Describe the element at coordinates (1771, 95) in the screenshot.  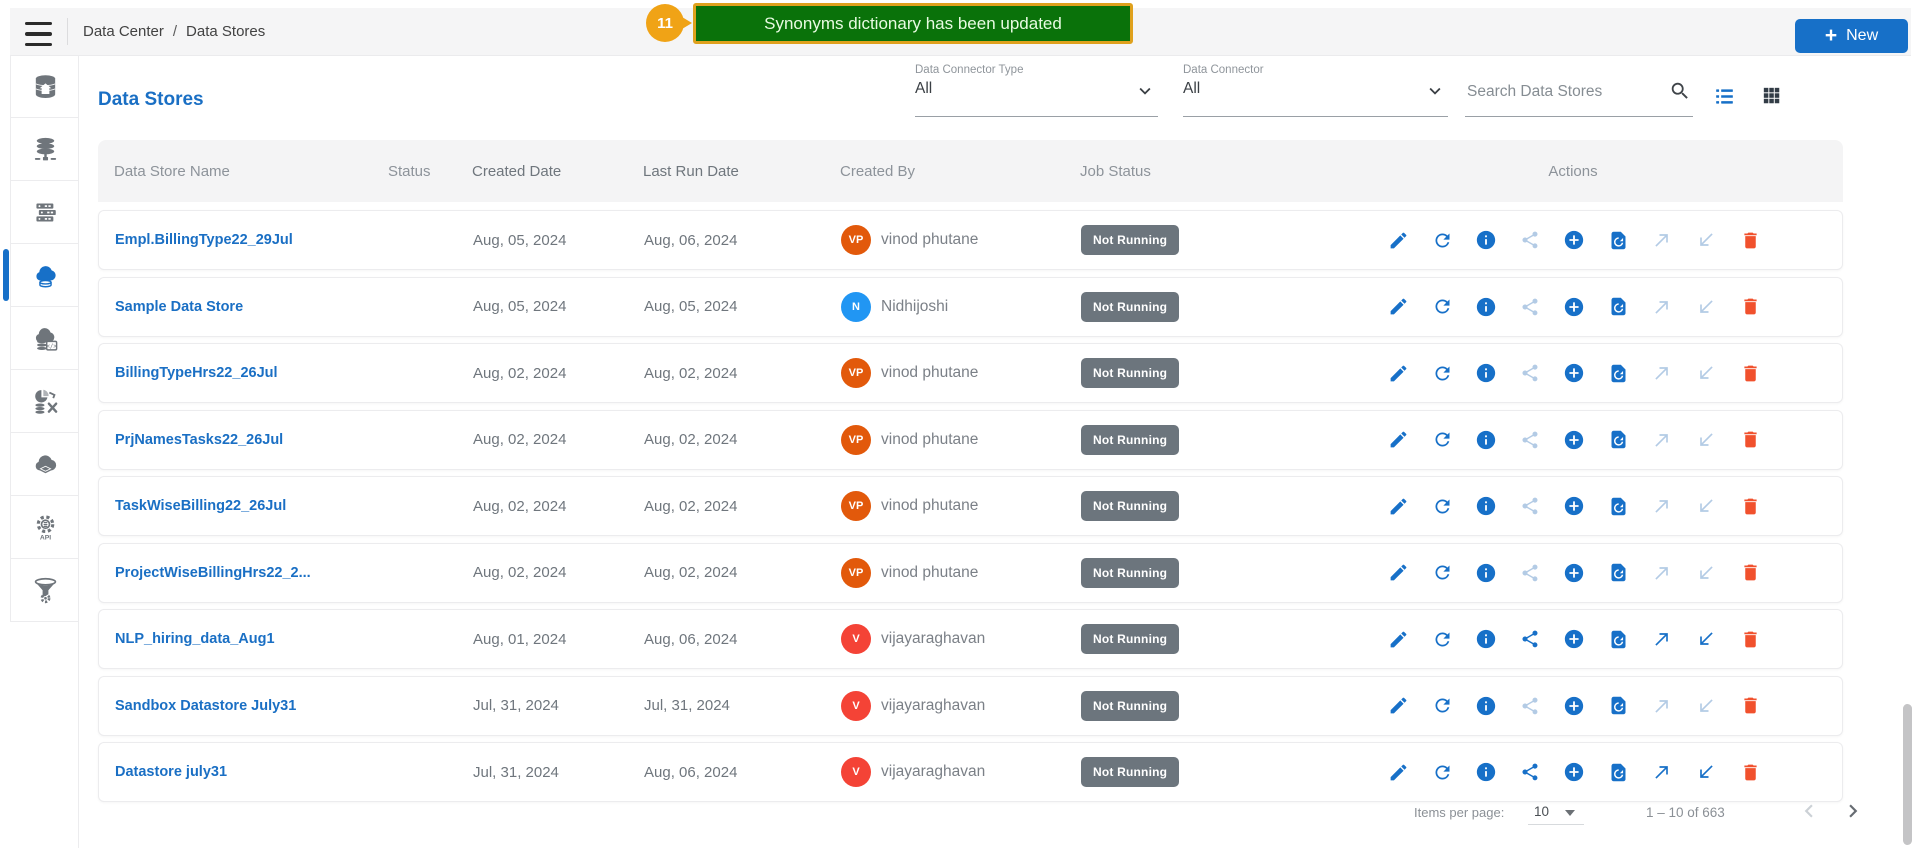
I see `grid-view-icon` at that location.